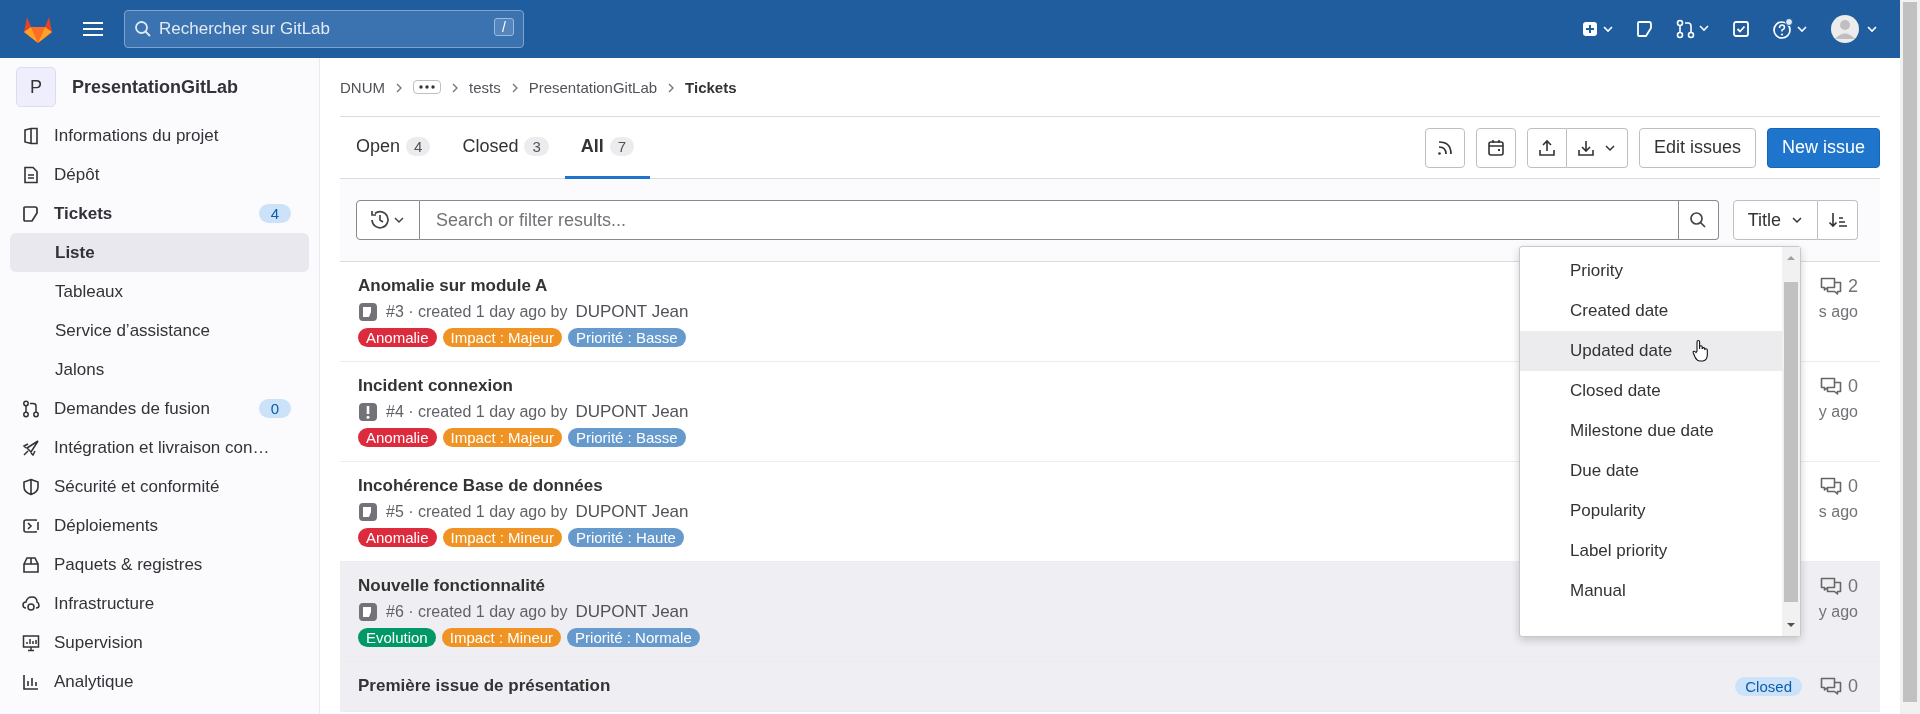  Describe the element at coordinates (485, 87) in the screenshot. I see `breadcrumb-link: tests` at that location.